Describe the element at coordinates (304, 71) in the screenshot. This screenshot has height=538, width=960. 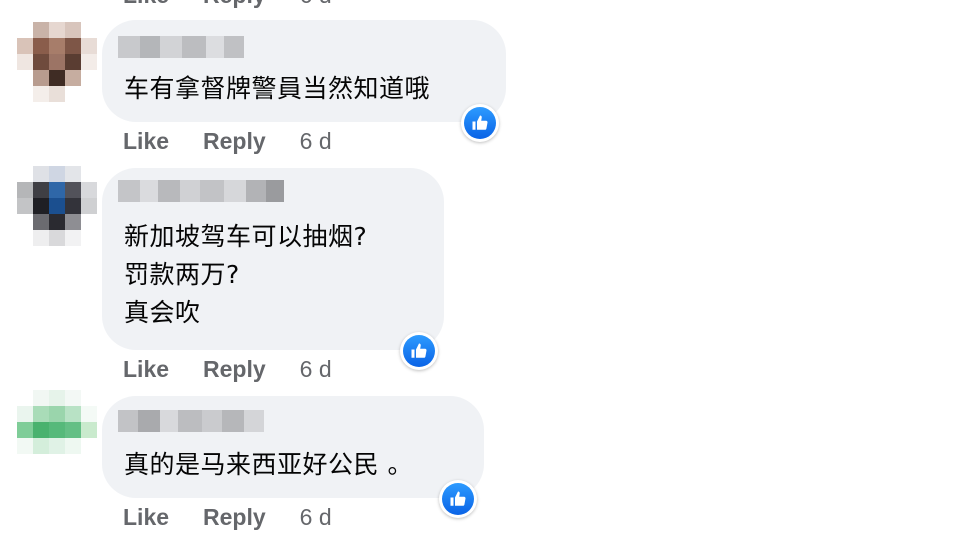
I see `comment-bubble: 车有拿督牌警員当然知道哦` at that location.